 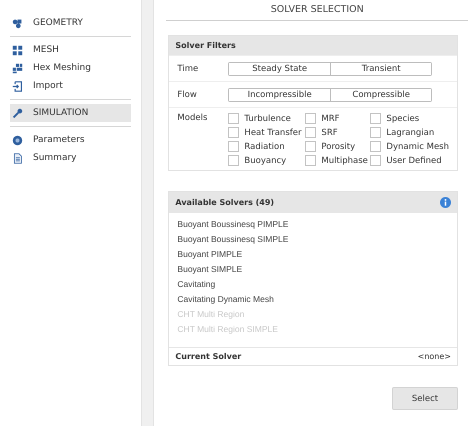 What do you see at coordinates (434, 356) in the screenshot?
I see `current-solver-value: <none>` at bounding box center [434, 356].